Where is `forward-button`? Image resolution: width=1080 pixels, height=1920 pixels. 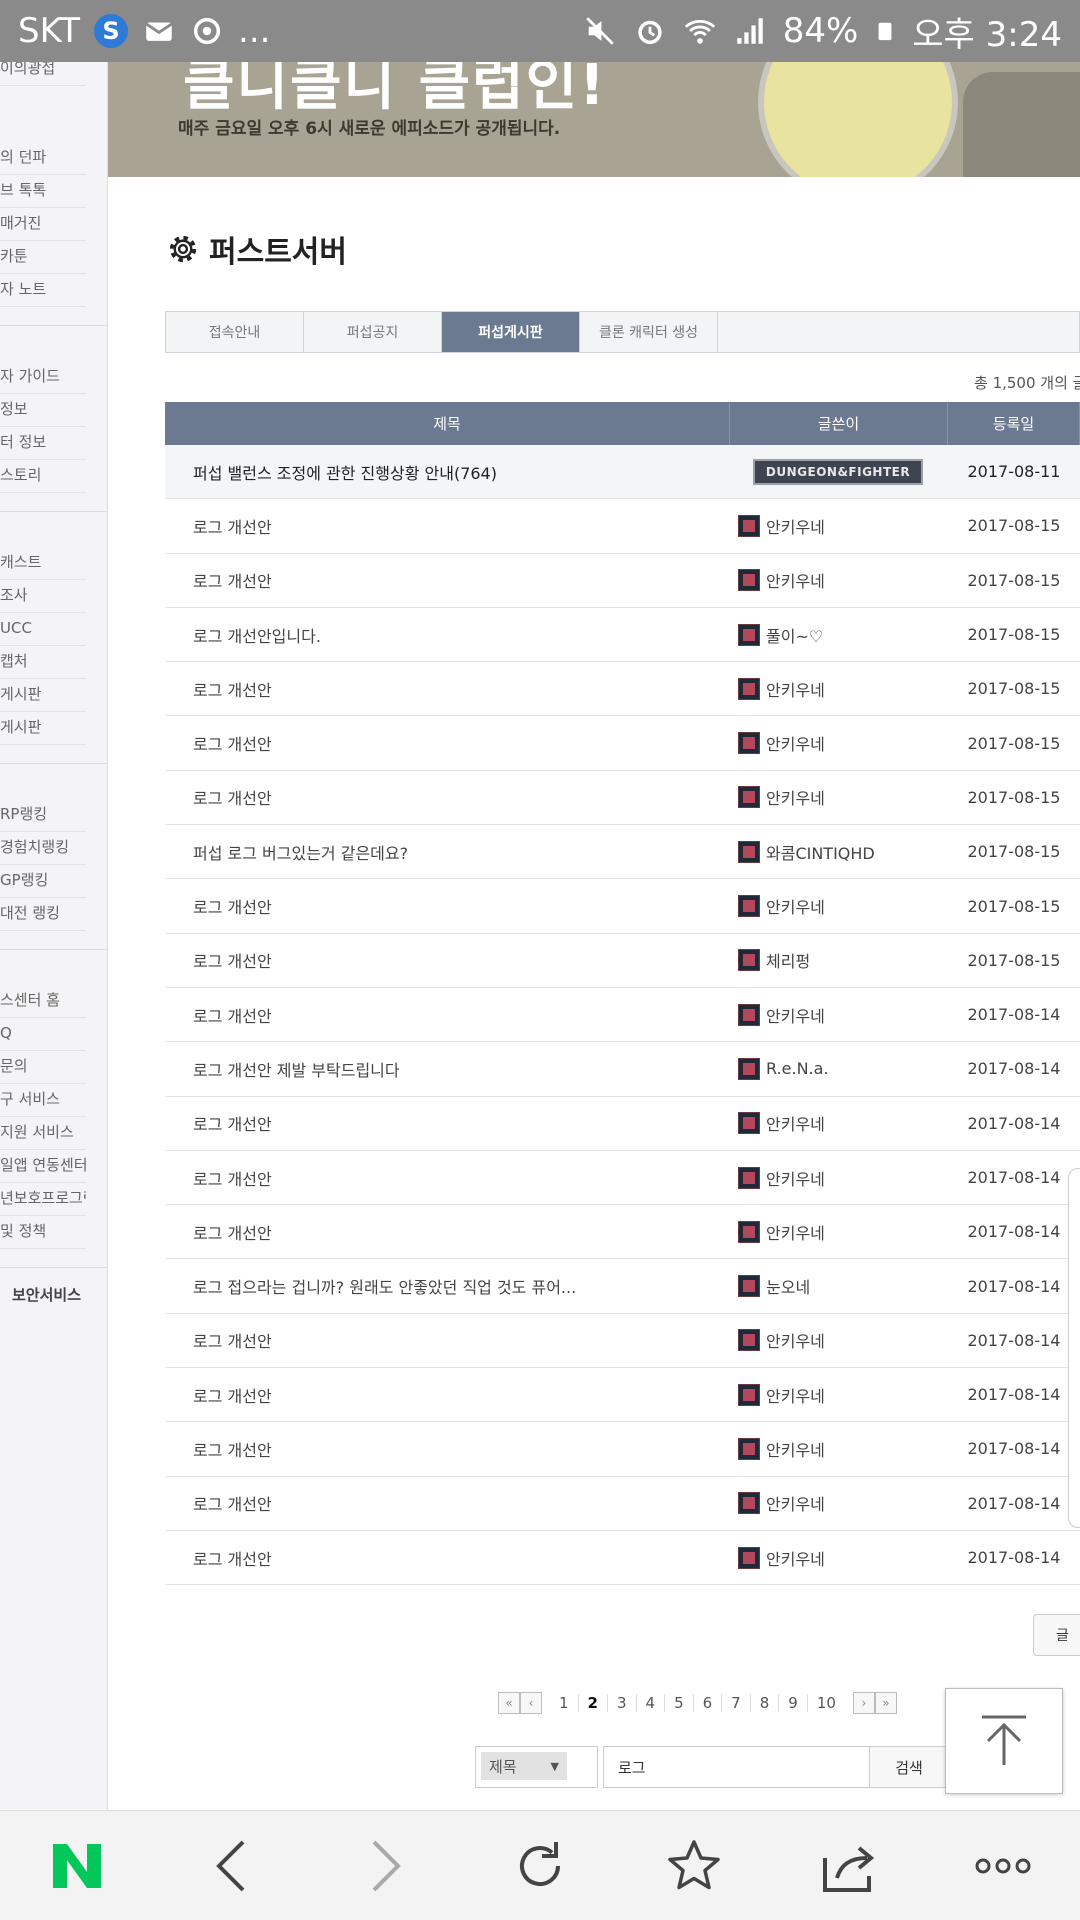
forward-button is located at coordinates (386, 1866).